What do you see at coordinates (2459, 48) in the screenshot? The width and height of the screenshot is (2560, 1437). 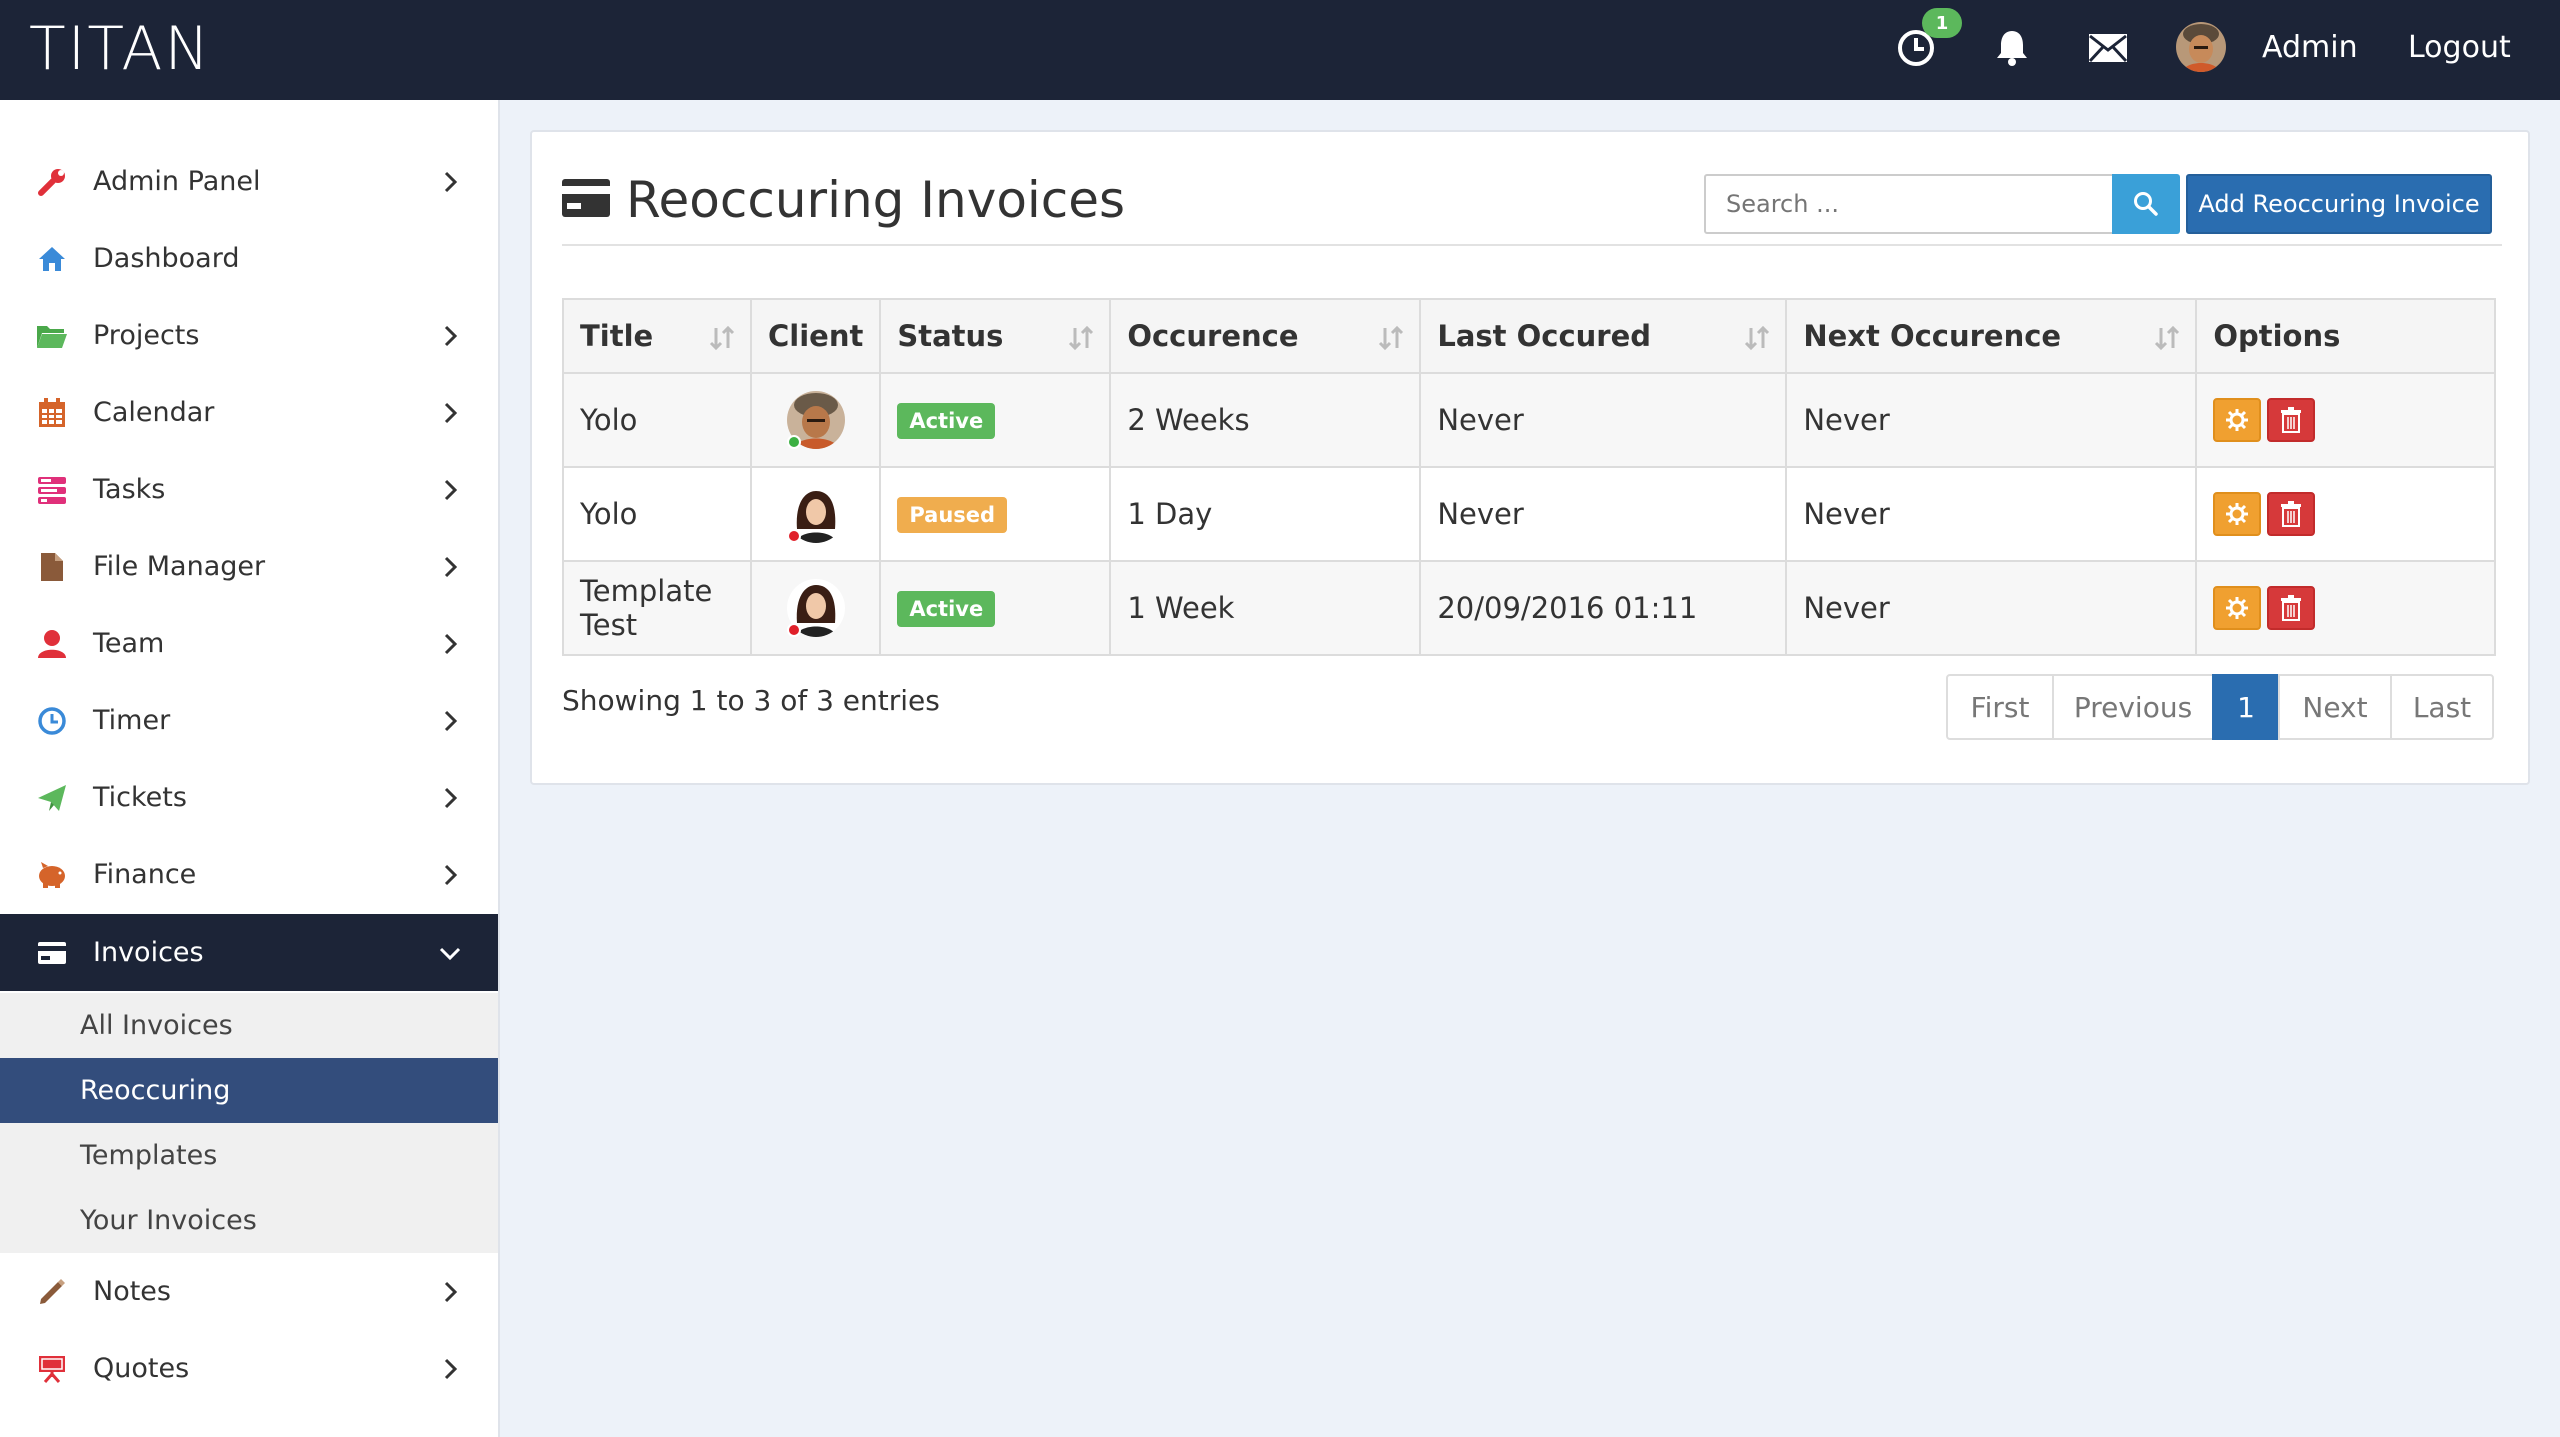 I see `logout-link: Logout` at bounding box center [2459, 48].